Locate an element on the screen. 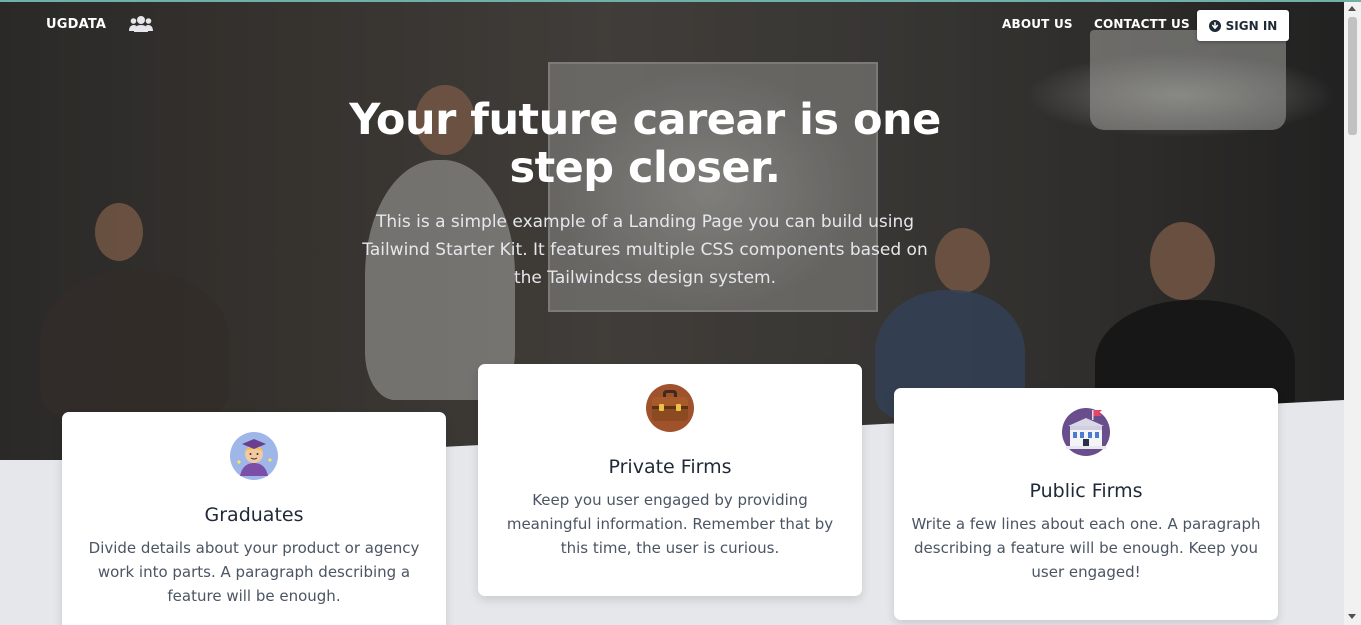 The height and width of the screenshot is (625, 1361). briefcase-icon is located at coordinates (670, 408).